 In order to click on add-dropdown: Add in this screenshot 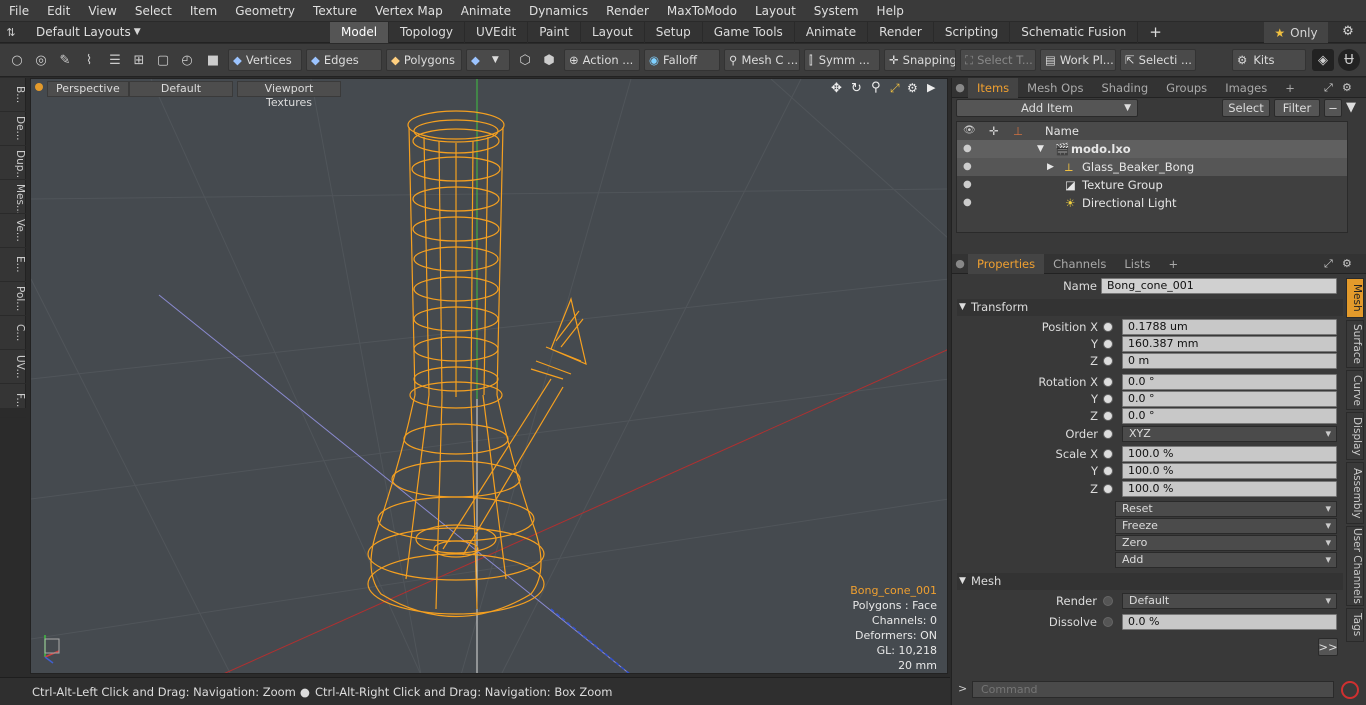, I will do `click(1226, 560)`.